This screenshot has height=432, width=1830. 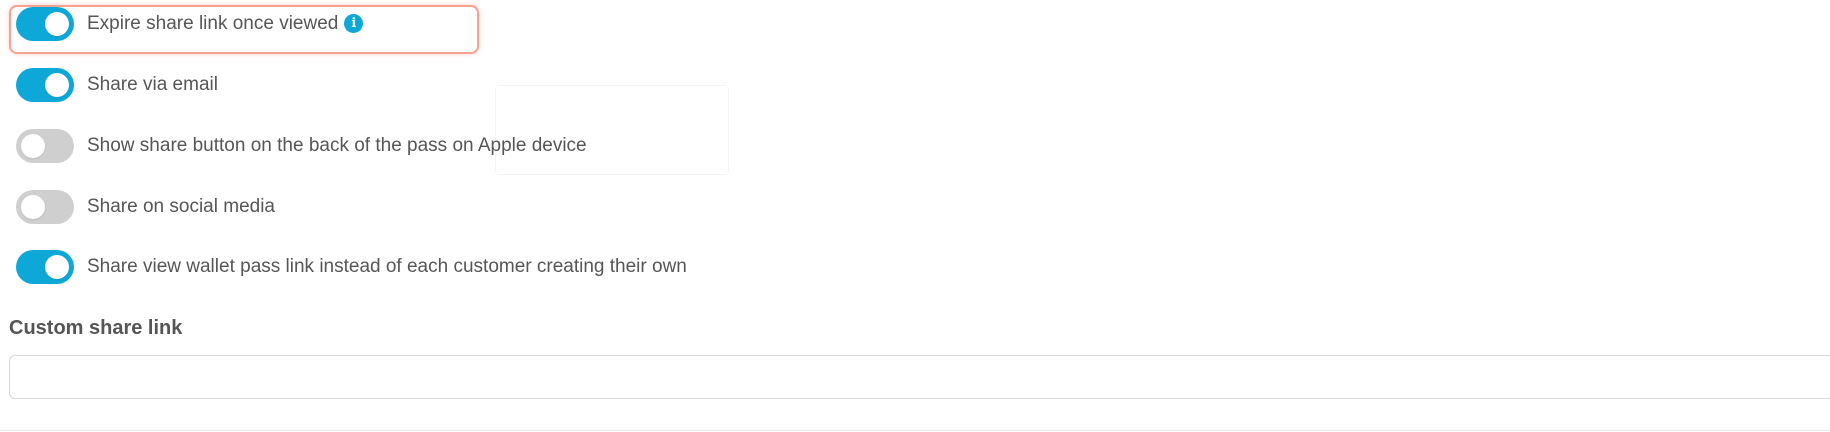 I want to click on share-via-email-toggle, so click(x=45, y=85).